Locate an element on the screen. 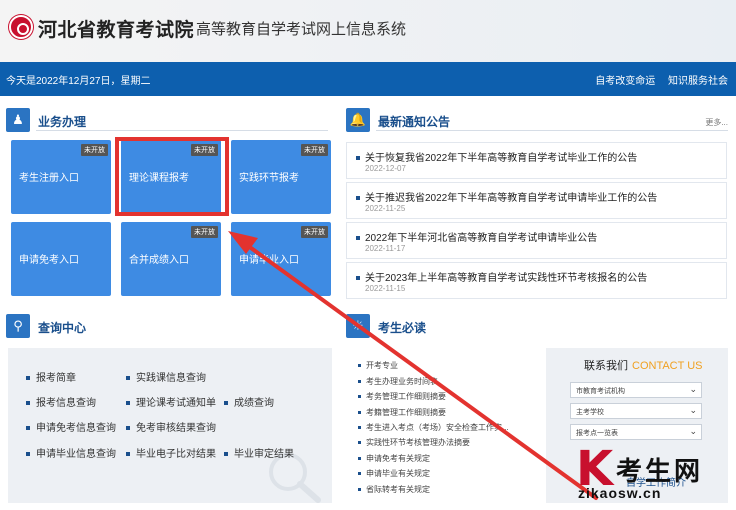 The width and height of the screenshot is (736, 510). watermark-text: 考生网 is located at coordinates (660, 471).